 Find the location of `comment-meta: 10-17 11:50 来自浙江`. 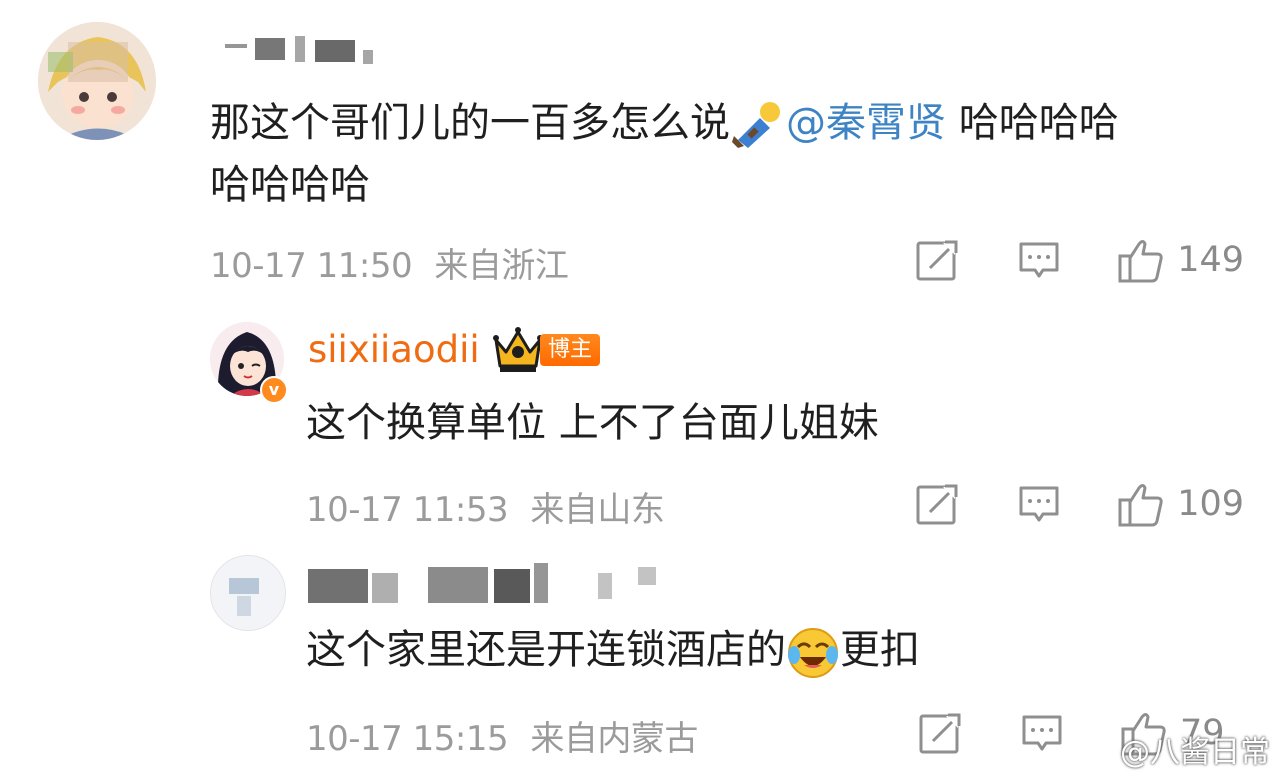

comment-meta: 10-17 11:50 来自浙江 is located at coordinates (389, 262).